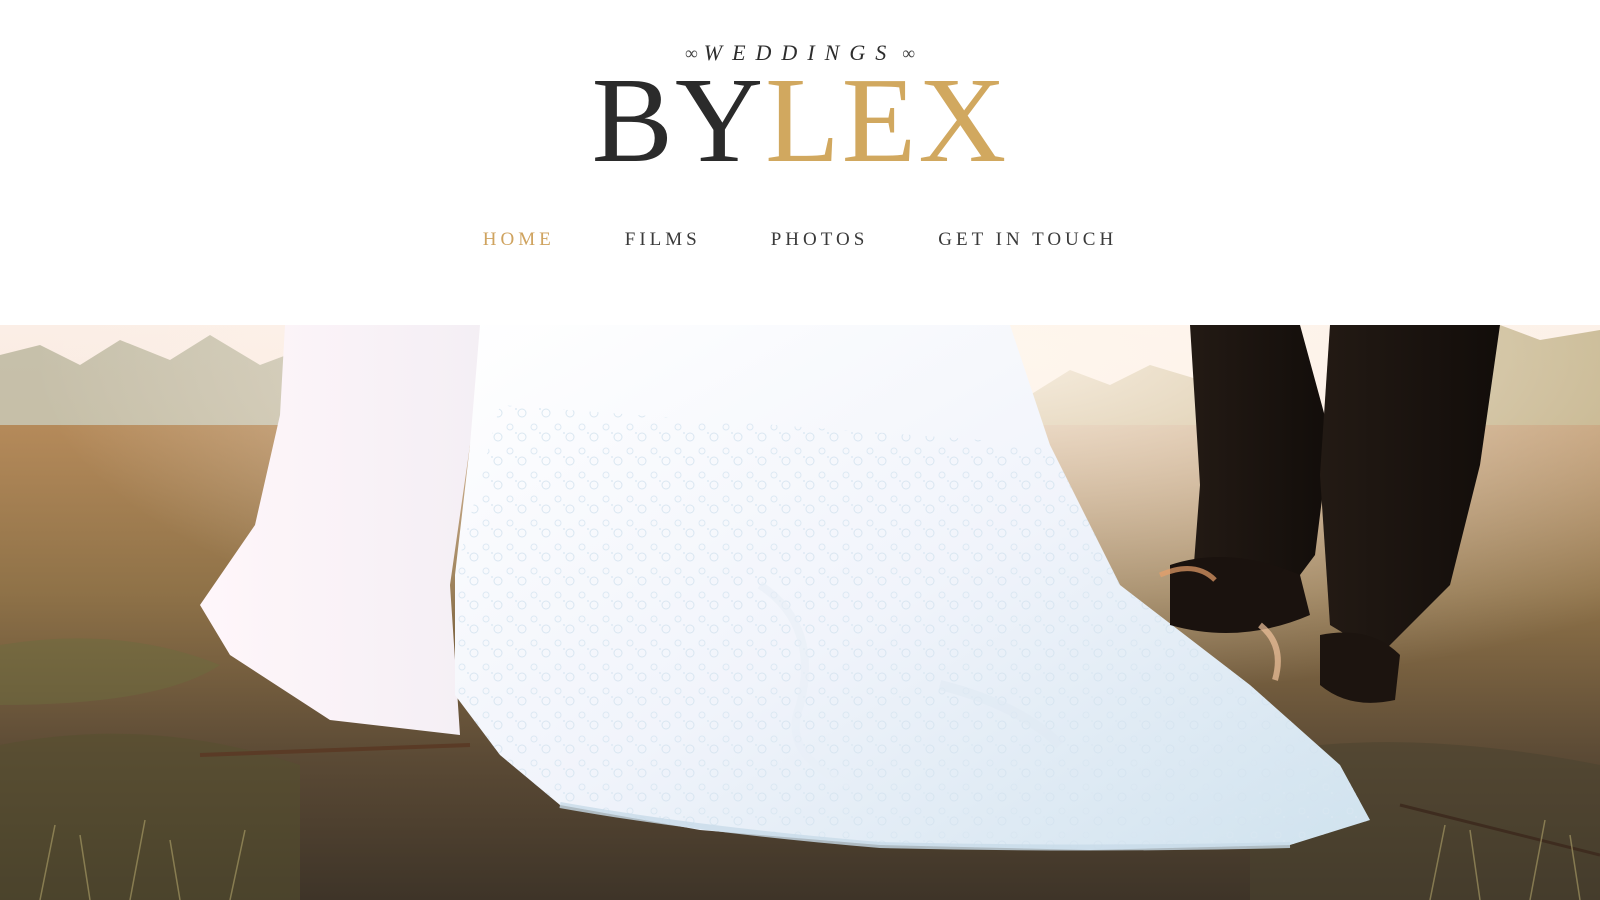 The image size is (1600, 900). Describe the element at coordinates (678, 120) in the screenshot. I see `logo-wordmark-by: BY` at that location.